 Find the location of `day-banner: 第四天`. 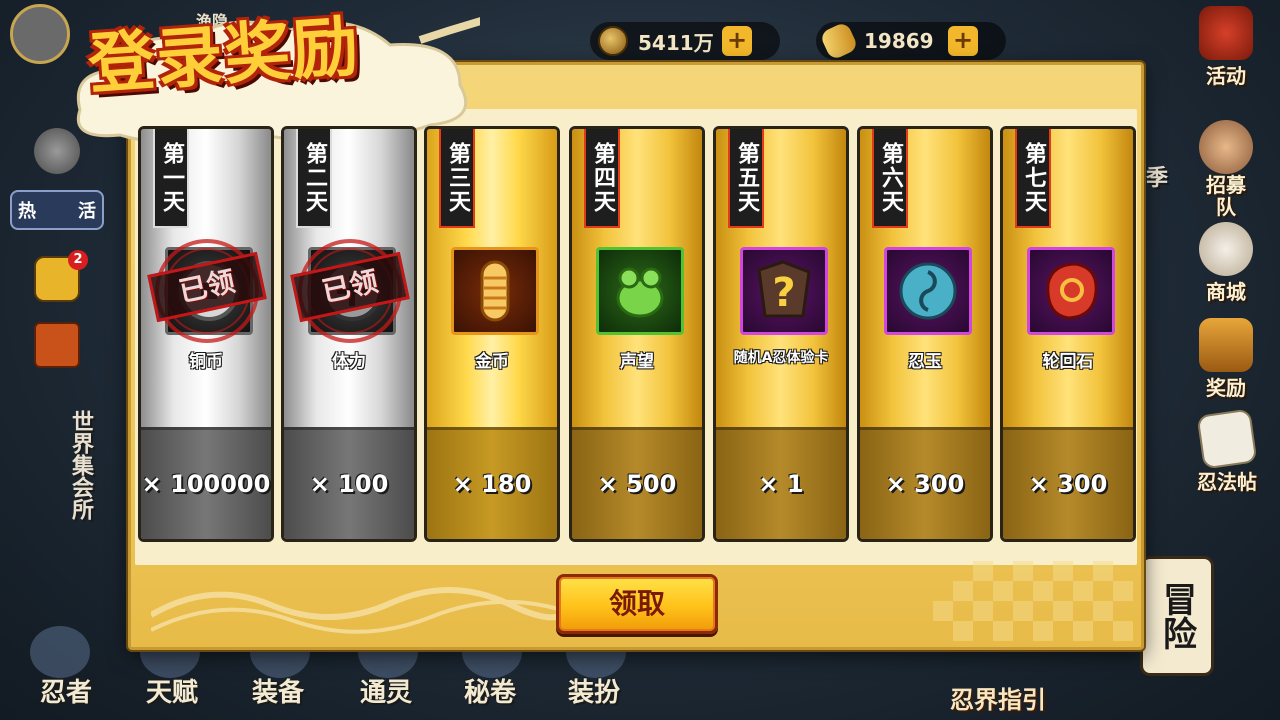

day-banner: 第四天 is located at coordinates (602, 178).